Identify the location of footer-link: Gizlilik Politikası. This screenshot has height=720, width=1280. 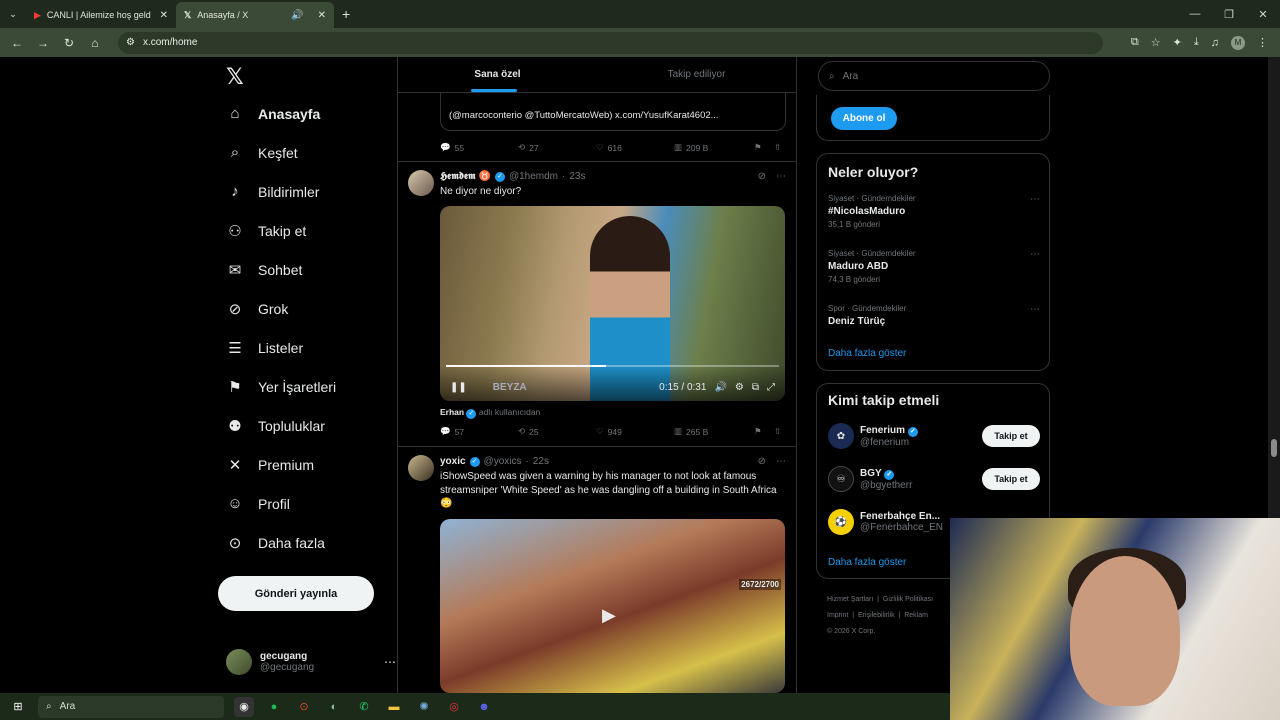
(908, 599).